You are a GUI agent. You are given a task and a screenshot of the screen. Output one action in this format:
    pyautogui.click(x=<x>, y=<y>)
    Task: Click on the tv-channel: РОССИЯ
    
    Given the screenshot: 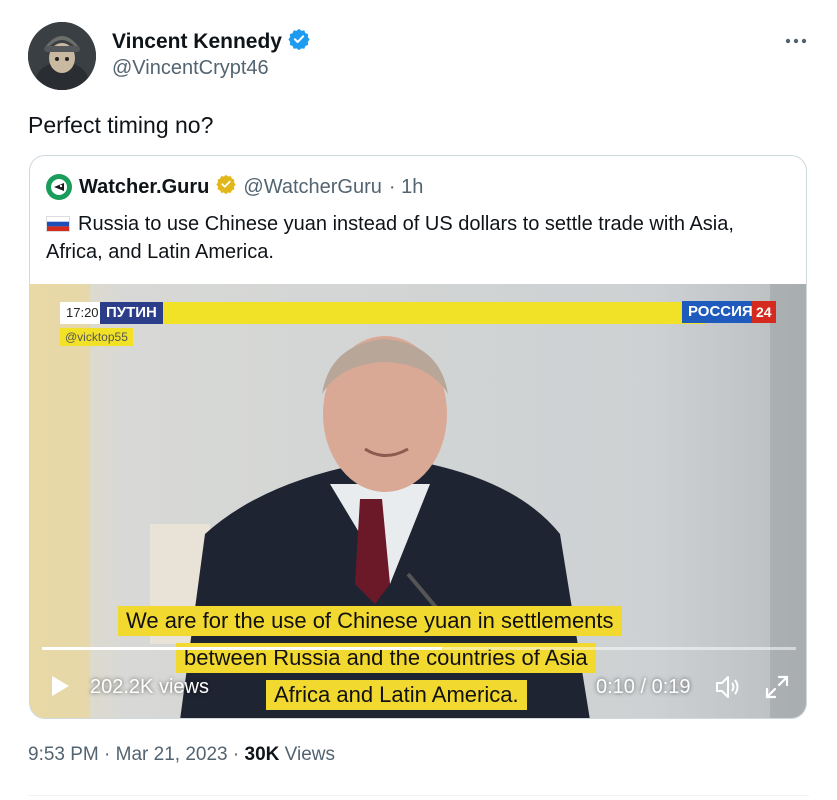 What is the action you would take?
    pyautogui.click(x=720, y=312)
    